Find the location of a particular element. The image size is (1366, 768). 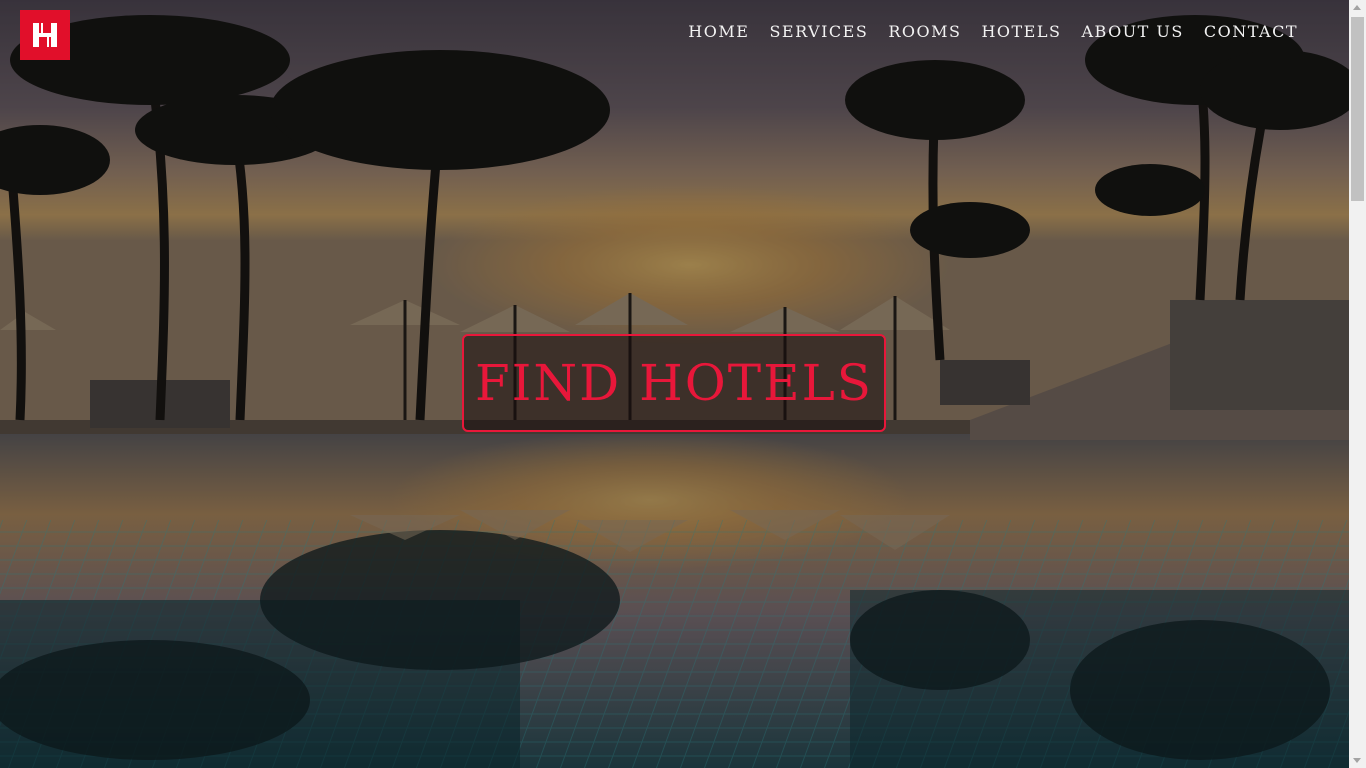

find-hotels-button: FIND HOTELS is located at coordinates (674, 383).